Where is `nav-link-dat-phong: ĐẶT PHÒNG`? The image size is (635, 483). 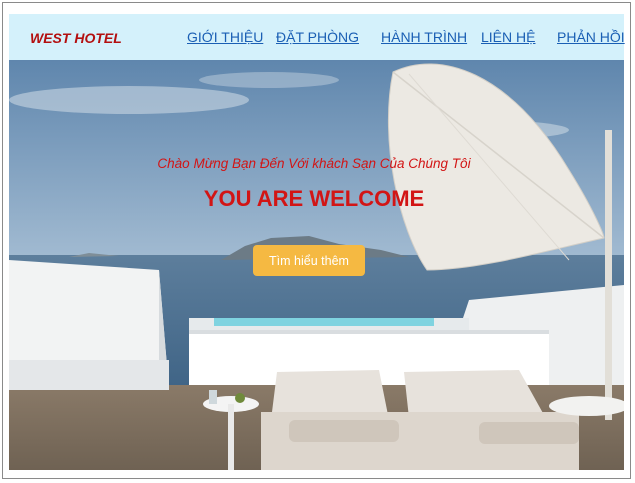
nav-link-dat-phong: ĐẶT PHÒNG is located at coordinates (317, 37).